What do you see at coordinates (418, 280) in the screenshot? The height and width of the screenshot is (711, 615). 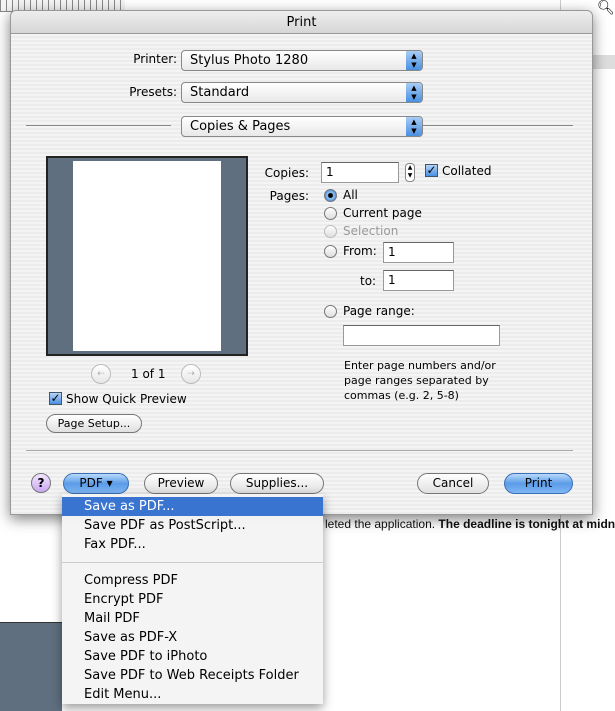 I see `to-input: 1` at bounding box center [418, 280].